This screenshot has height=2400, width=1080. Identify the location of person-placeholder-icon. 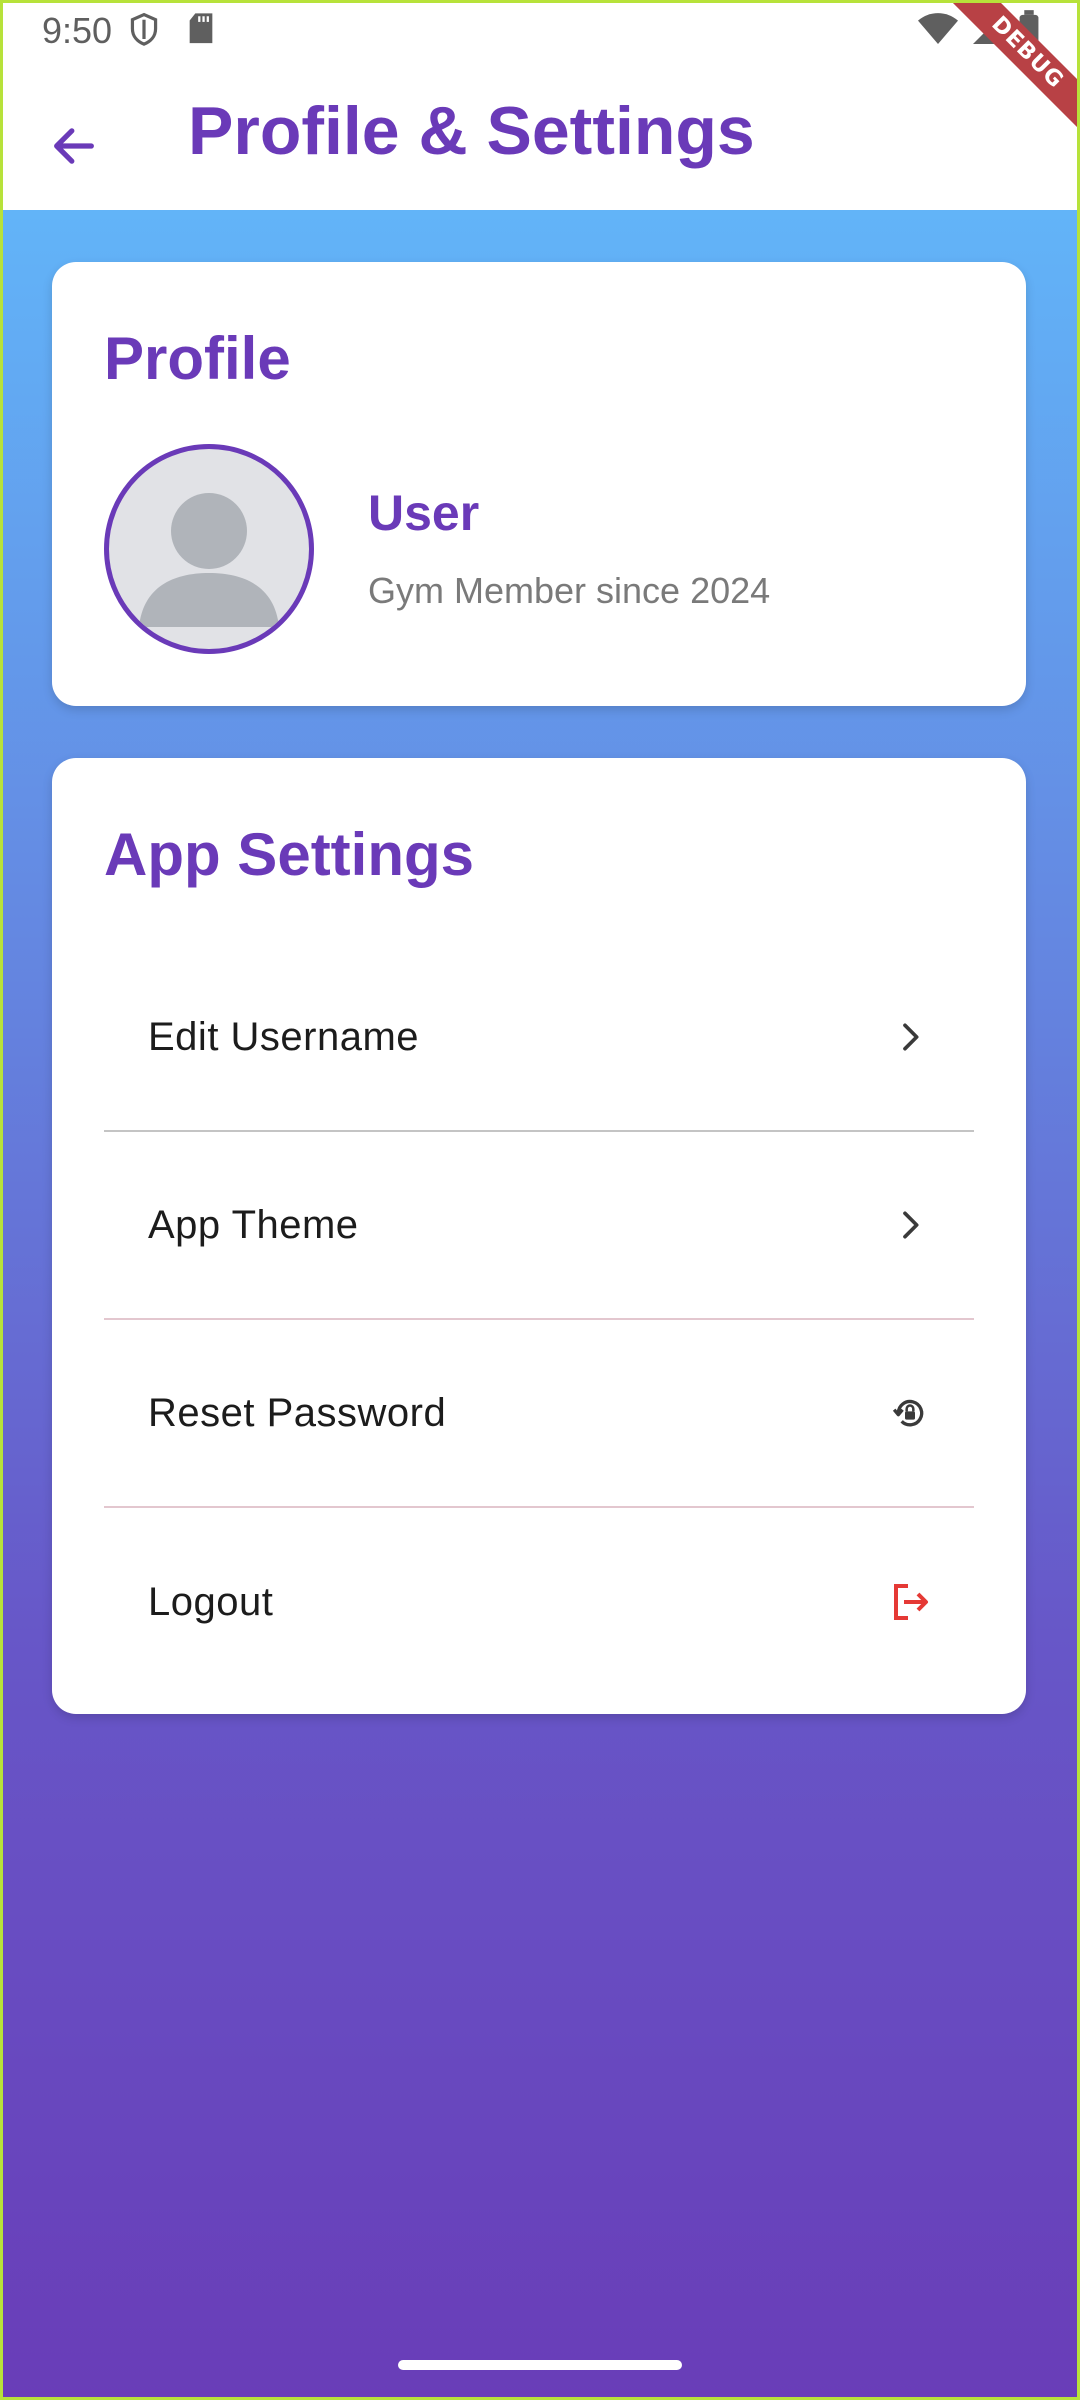
(209, 560).